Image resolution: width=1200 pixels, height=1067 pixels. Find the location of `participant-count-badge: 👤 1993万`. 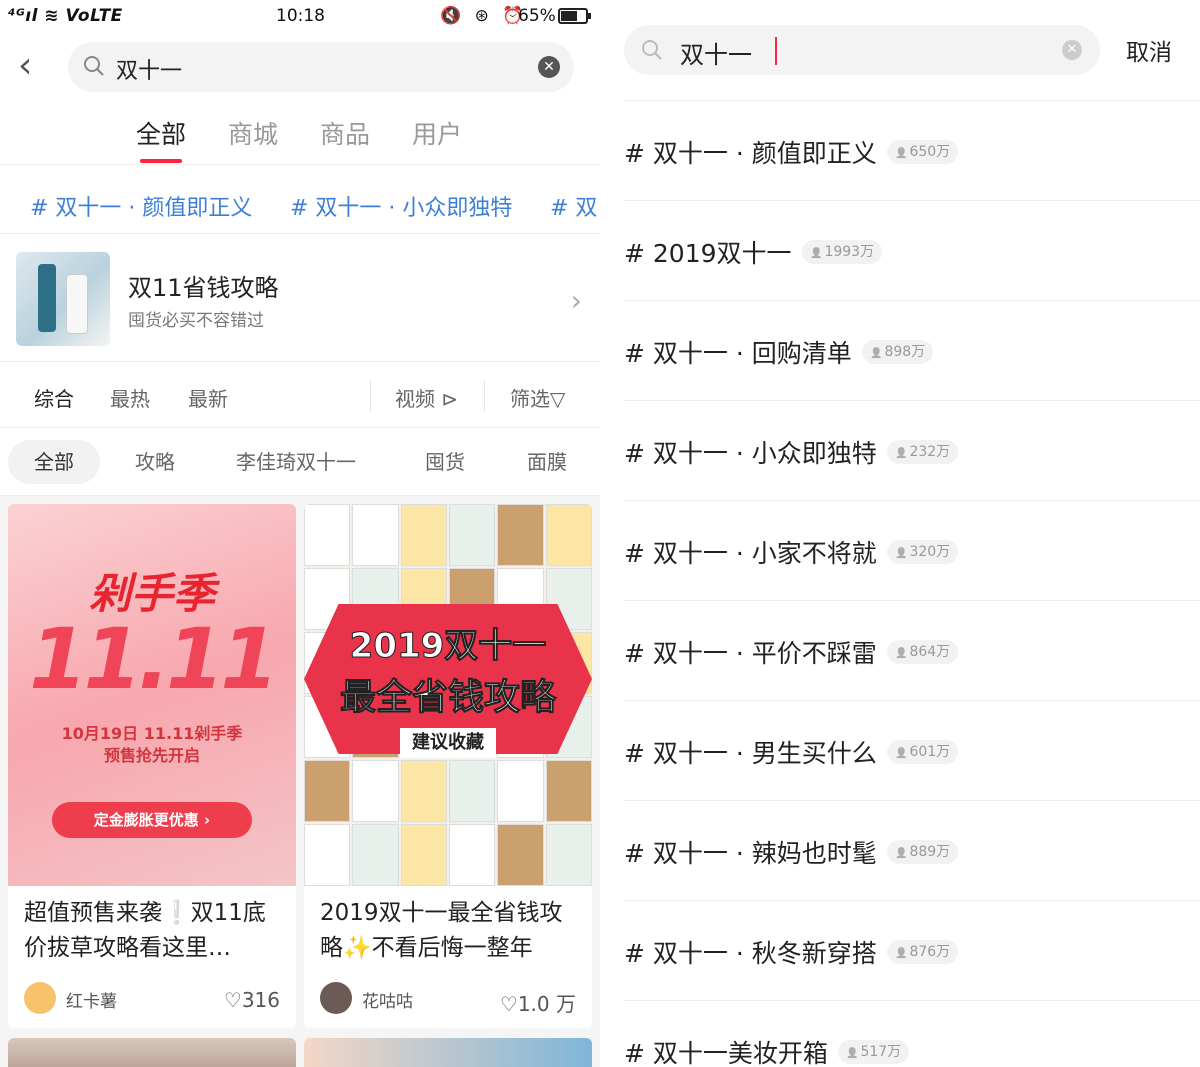

participant-count-badge: 👤 1993万 is located at coordinates (842, 252).